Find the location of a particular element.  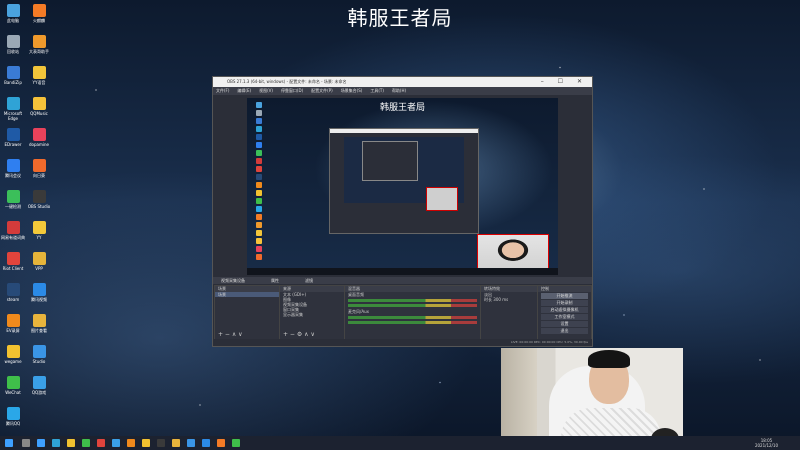

desktop-icon-label: 此电脑 is located at coordinates (13, 20).